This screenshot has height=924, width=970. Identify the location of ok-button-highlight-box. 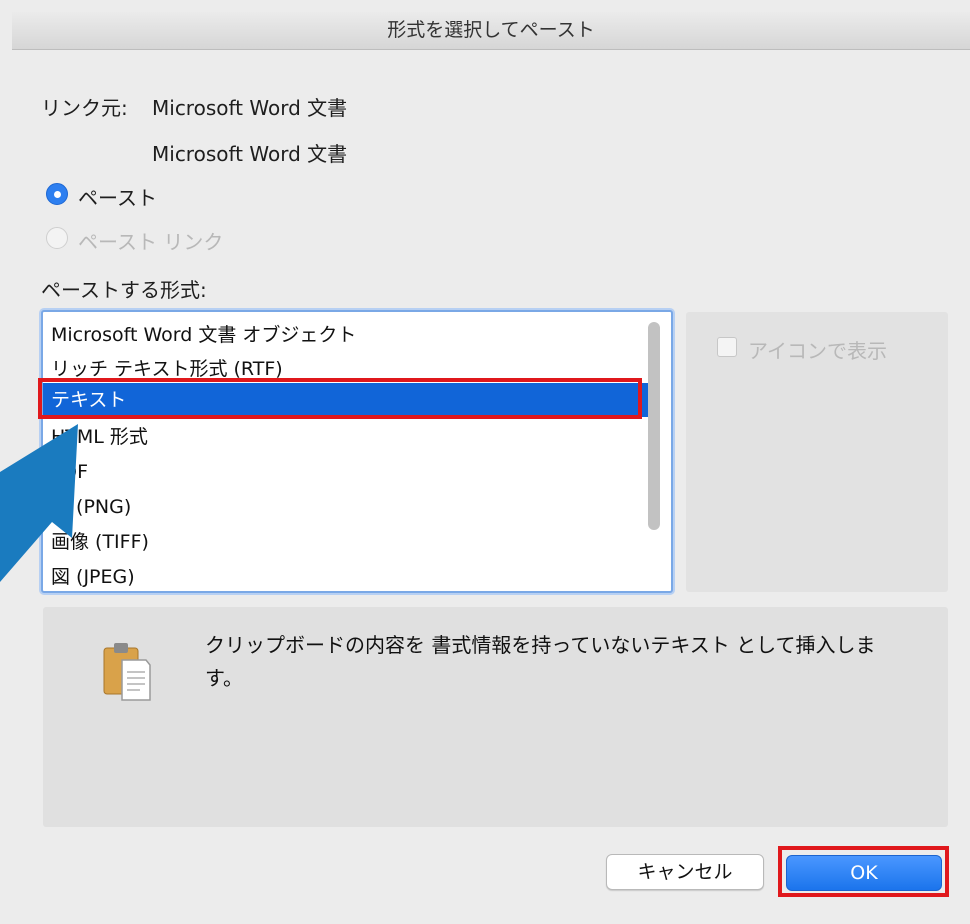
(863, 871).